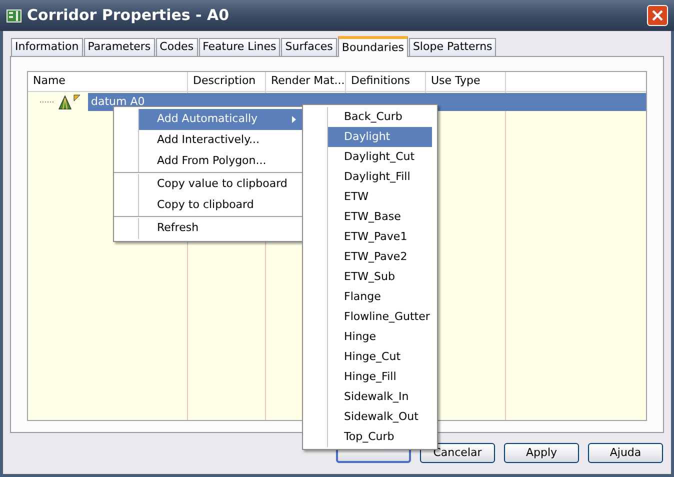 The width and height of the screenshot is (674, 477). Describe the element at coordinates (625, 453) in the screenshot. I see `dialog-button: Ajuda` at that location.